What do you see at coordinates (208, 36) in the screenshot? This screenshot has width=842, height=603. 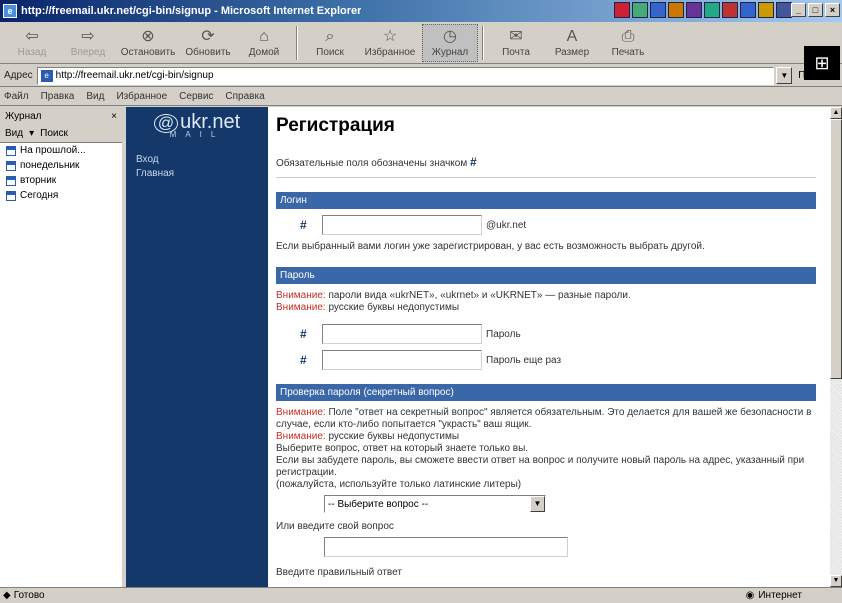 I see `refresh-icon: ⟳` at bounding box center [208, 36].